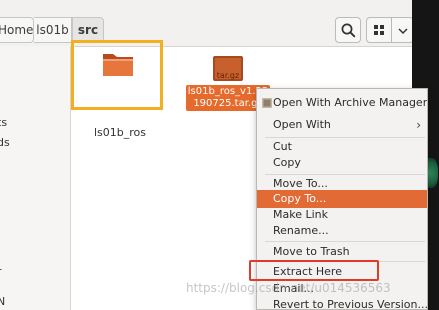 The width and height of the screenshot is (439, 310). Describe the element at coordinates (314, 270) in the screenshot. I see `red-highlight-box` at that location.